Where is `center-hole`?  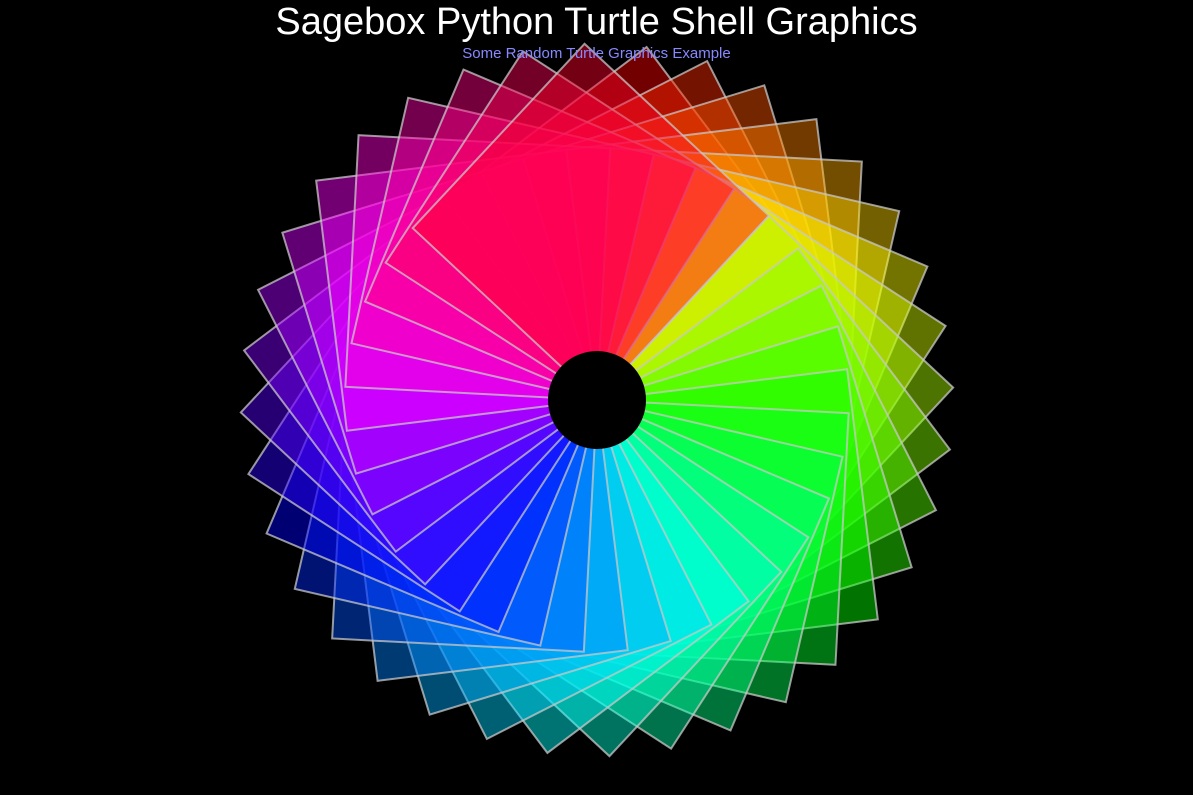 center-hole is located at coordinates (597, 400).